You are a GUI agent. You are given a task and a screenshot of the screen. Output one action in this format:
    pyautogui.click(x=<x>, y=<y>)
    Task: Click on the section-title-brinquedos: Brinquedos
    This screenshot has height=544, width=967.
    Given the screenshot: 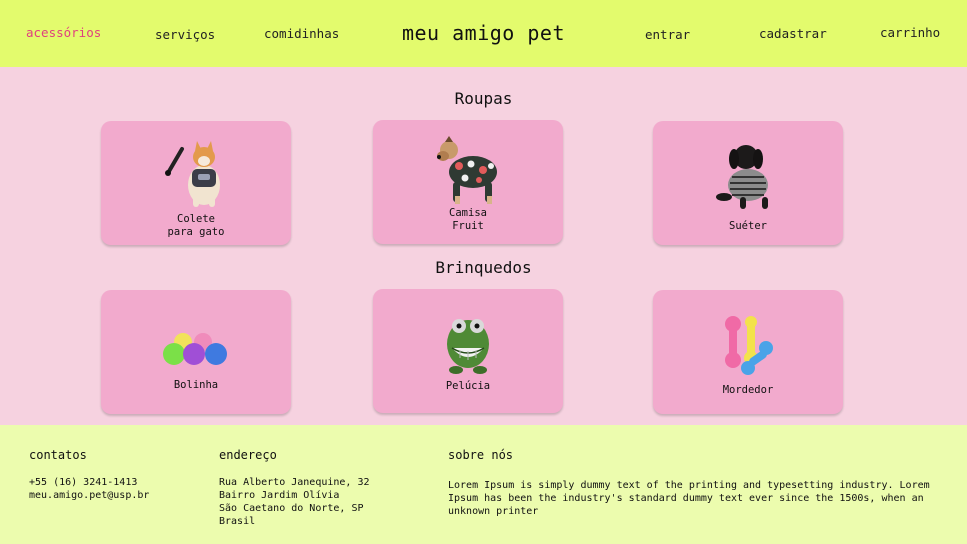 What is the action you would take?
    pyautogui.click(x=483, y=267)
    